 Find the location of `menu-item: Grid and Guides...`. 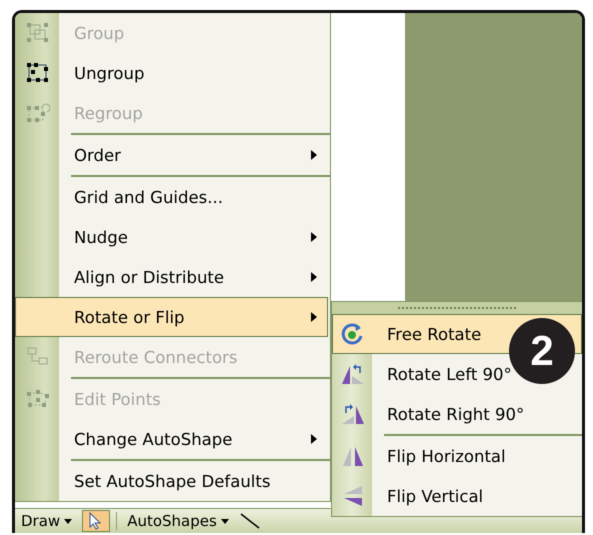

menu-item: Grid and Guides... is located at coordinates (171, 197).